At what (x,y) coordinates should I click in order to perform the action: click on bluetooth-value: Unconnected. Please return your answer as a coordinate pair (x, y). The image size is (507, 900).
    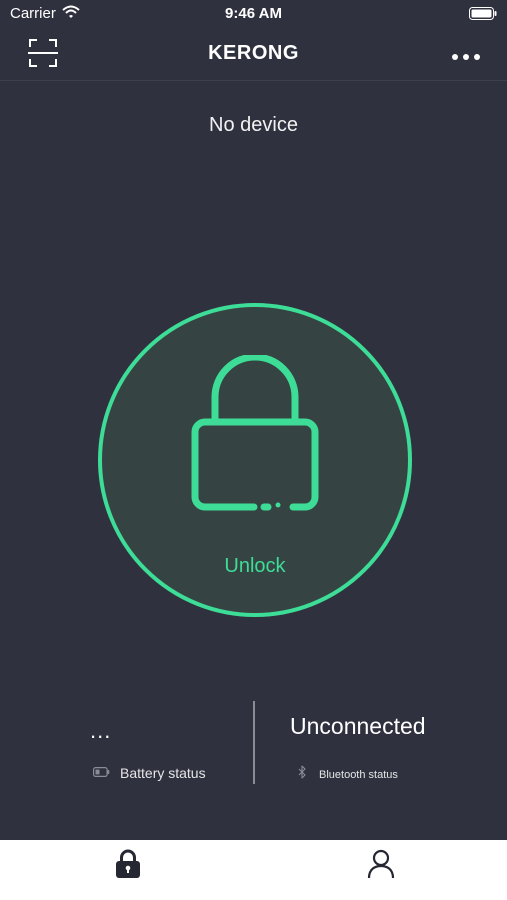
    Looking at the image, I should click on (358, 726).